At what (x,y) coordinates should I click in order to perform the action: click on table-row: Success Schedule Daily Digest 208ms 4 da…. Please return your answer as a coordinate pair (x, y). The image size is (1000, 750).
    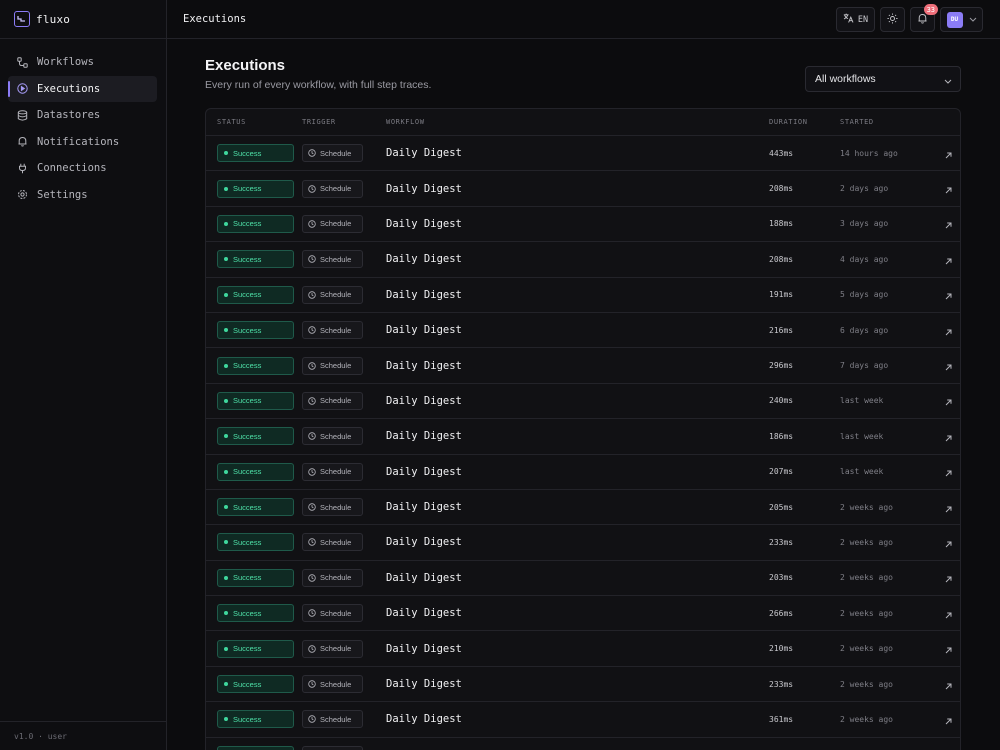
    Looking at the image, I should click on (583, 260).